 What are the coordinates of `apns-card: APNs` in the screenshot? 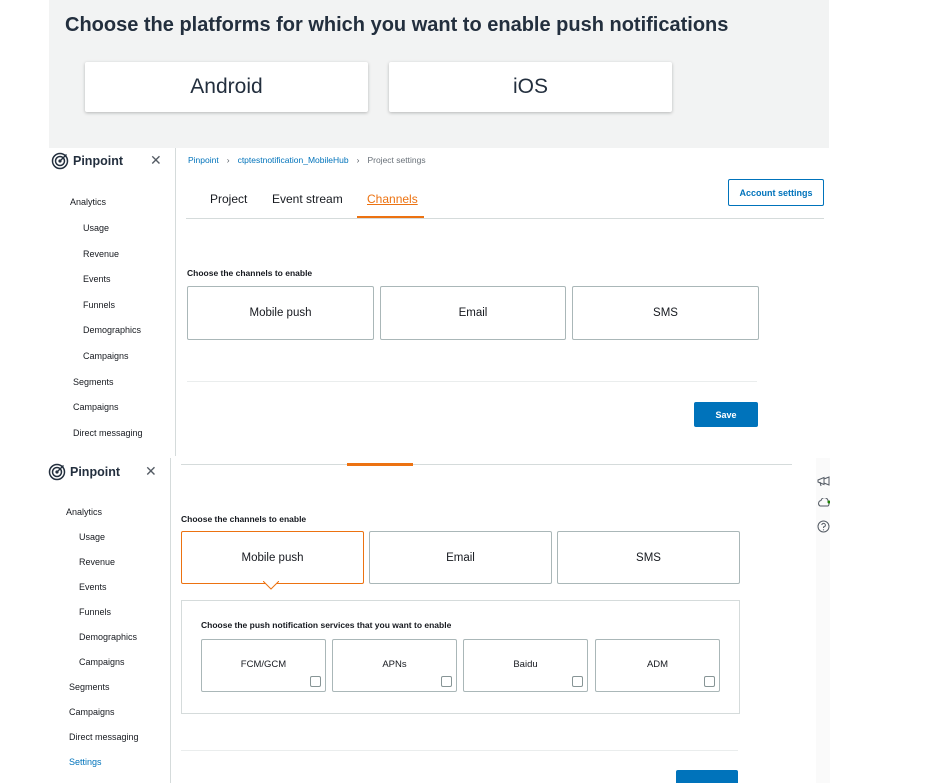 It's located at (394, 665).